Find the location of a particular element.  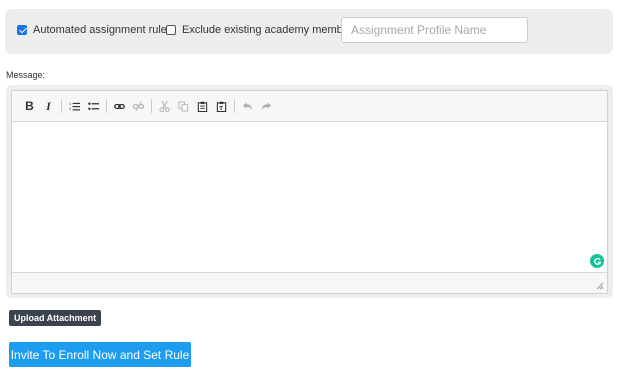

bulleted-list-icon is located at coordinates (93, 106).